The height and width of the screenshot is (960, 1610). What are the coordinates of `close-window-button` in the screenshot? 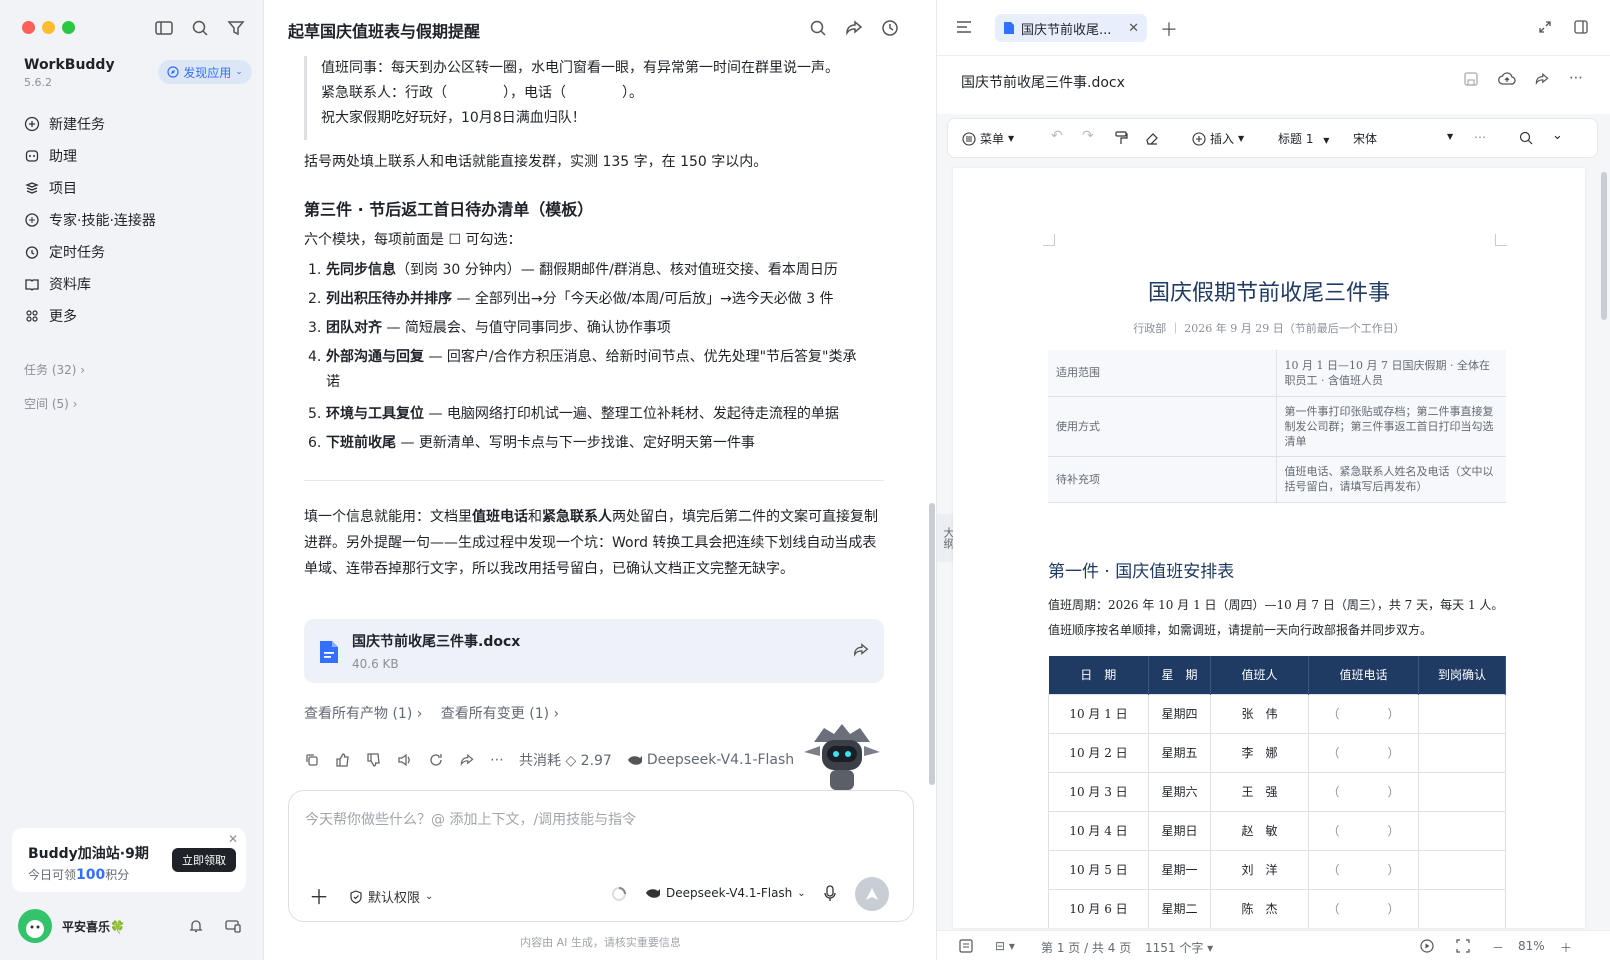 It's located at (28, 27).